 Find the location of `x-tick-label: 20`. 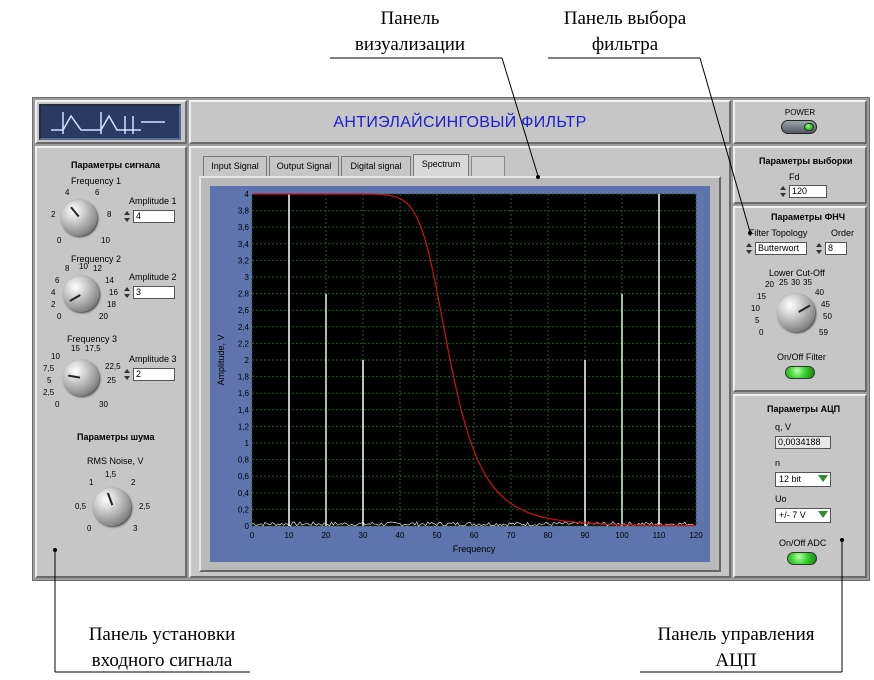

x-tick-label: 20 is located at coordinates (326, 535).